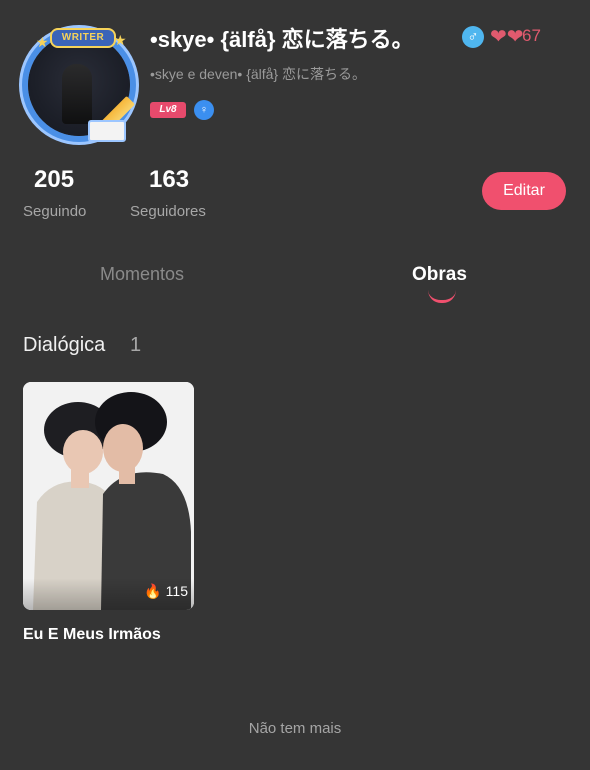  Describe the element at coordinates (282, 39) in the screenshot. I see `profile-name: •skye• {älfå} 恋に落ちる。` at that location.